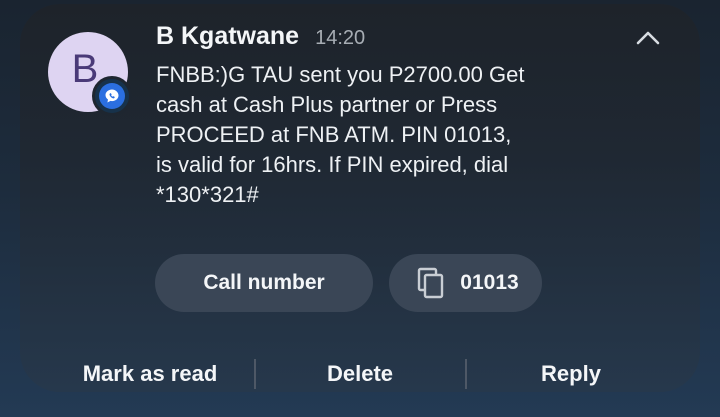 This screenshot has height=417, width=720. I want to click on delete-label: Delete, so click(360, 373).